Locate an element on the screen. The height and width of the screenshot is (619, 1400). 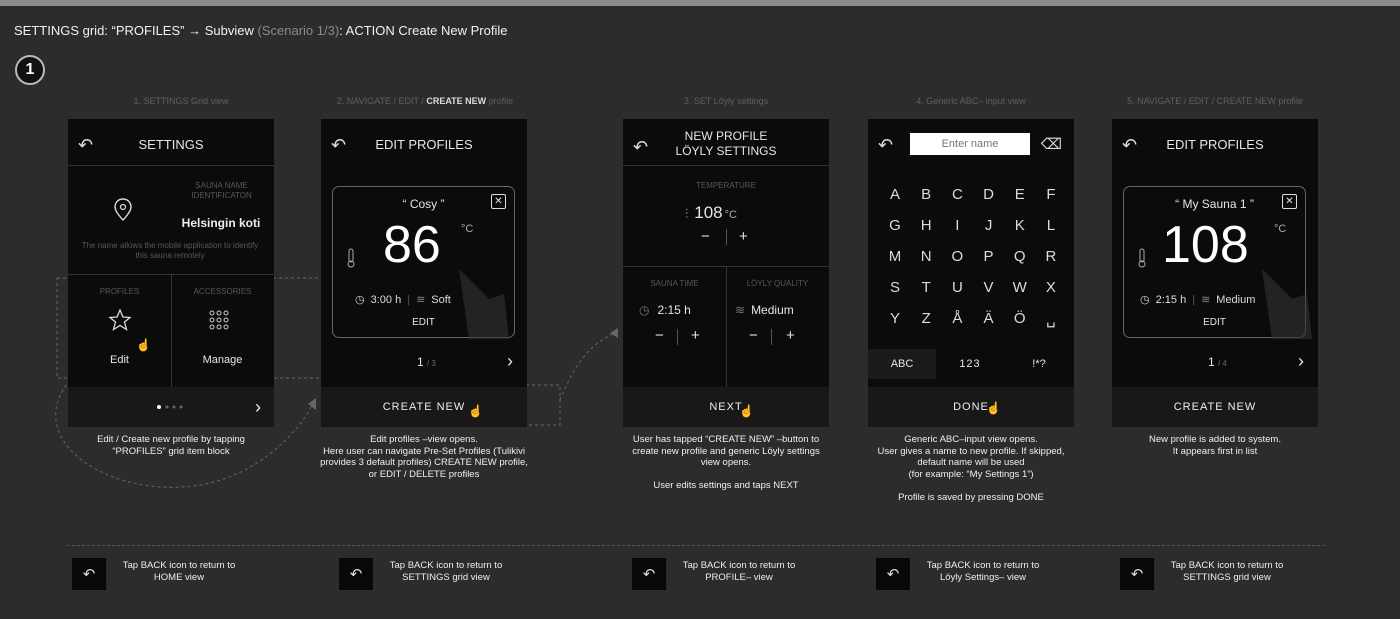
mode-123-button: 123 is located at coordinates (970, 364).